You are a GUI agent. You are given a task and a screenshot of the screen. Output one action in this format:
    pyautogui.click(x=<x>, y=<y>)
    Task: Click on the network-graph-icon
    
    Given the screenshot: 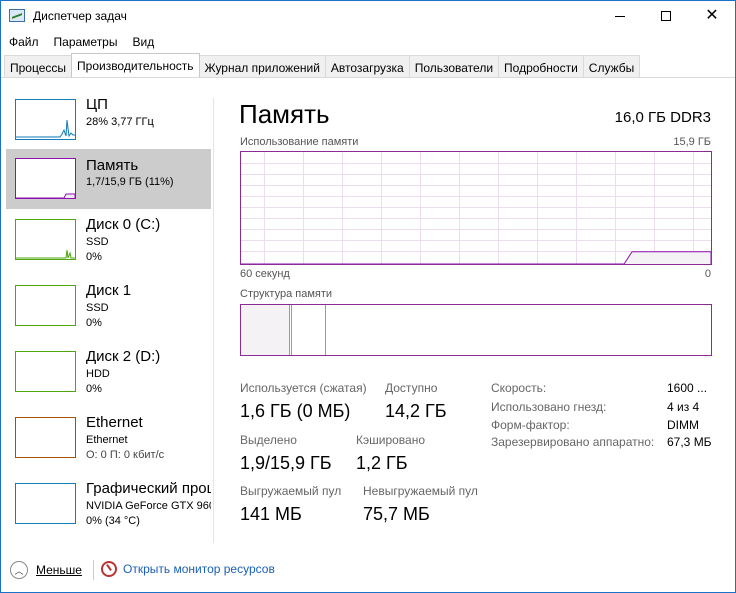 What is the action you would take?
    pyautogui.click(x=45, y=437)
    